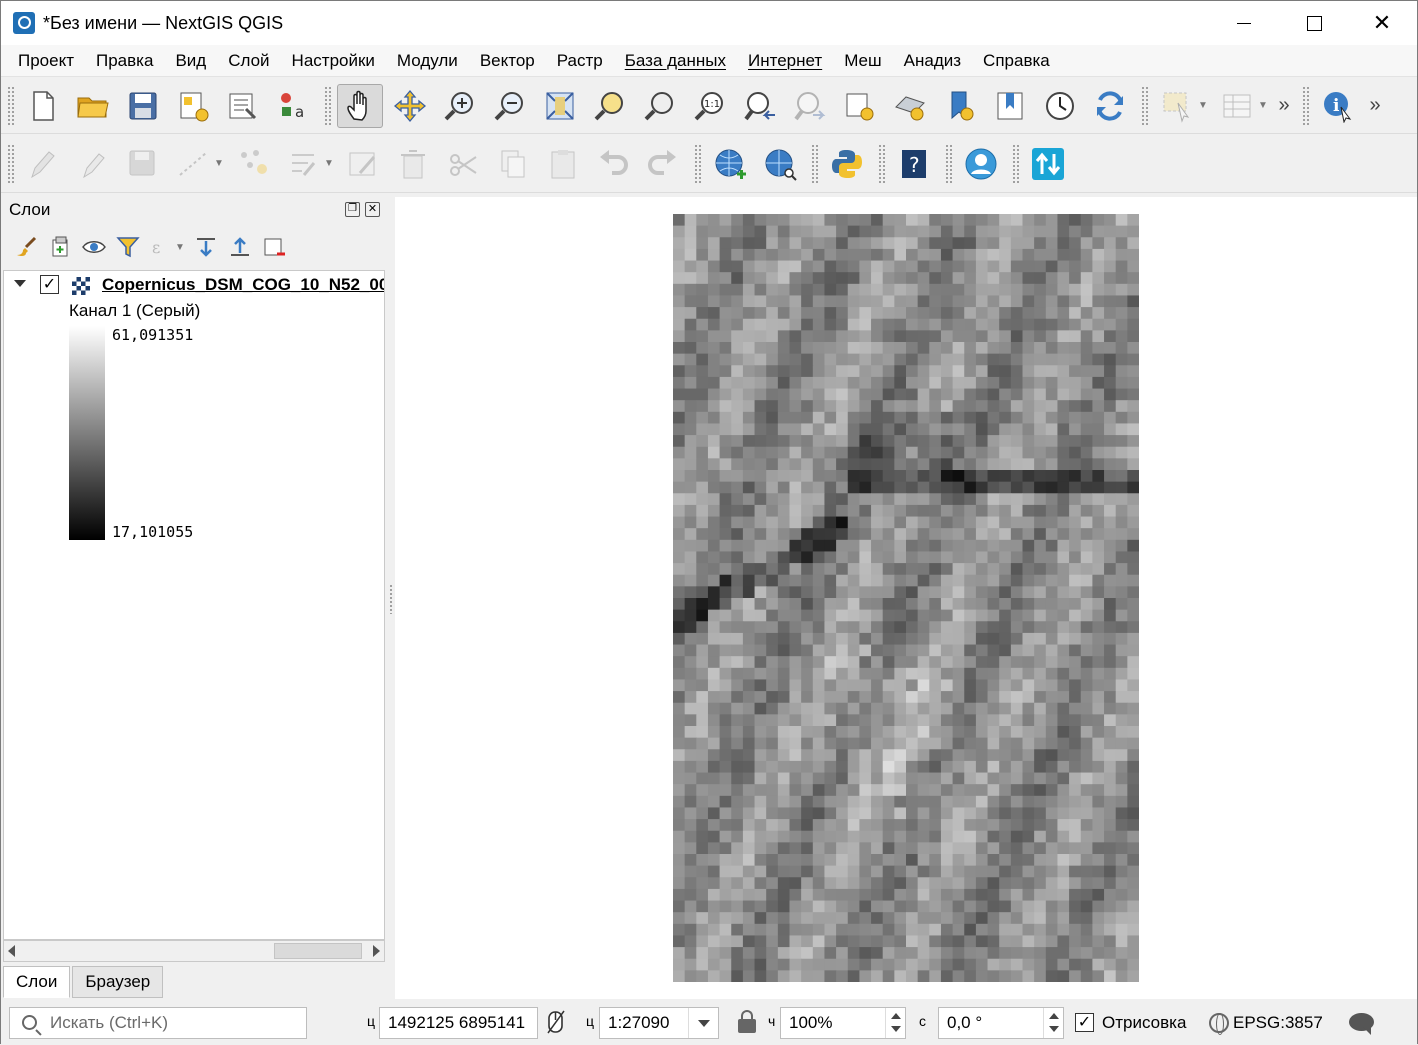 The height and width of the screenshot is (1045, 1418). What do you see at coordinates (94, 247) in the screenshot?
I see `manage-visibility-button` at bounding box center [94, 247].